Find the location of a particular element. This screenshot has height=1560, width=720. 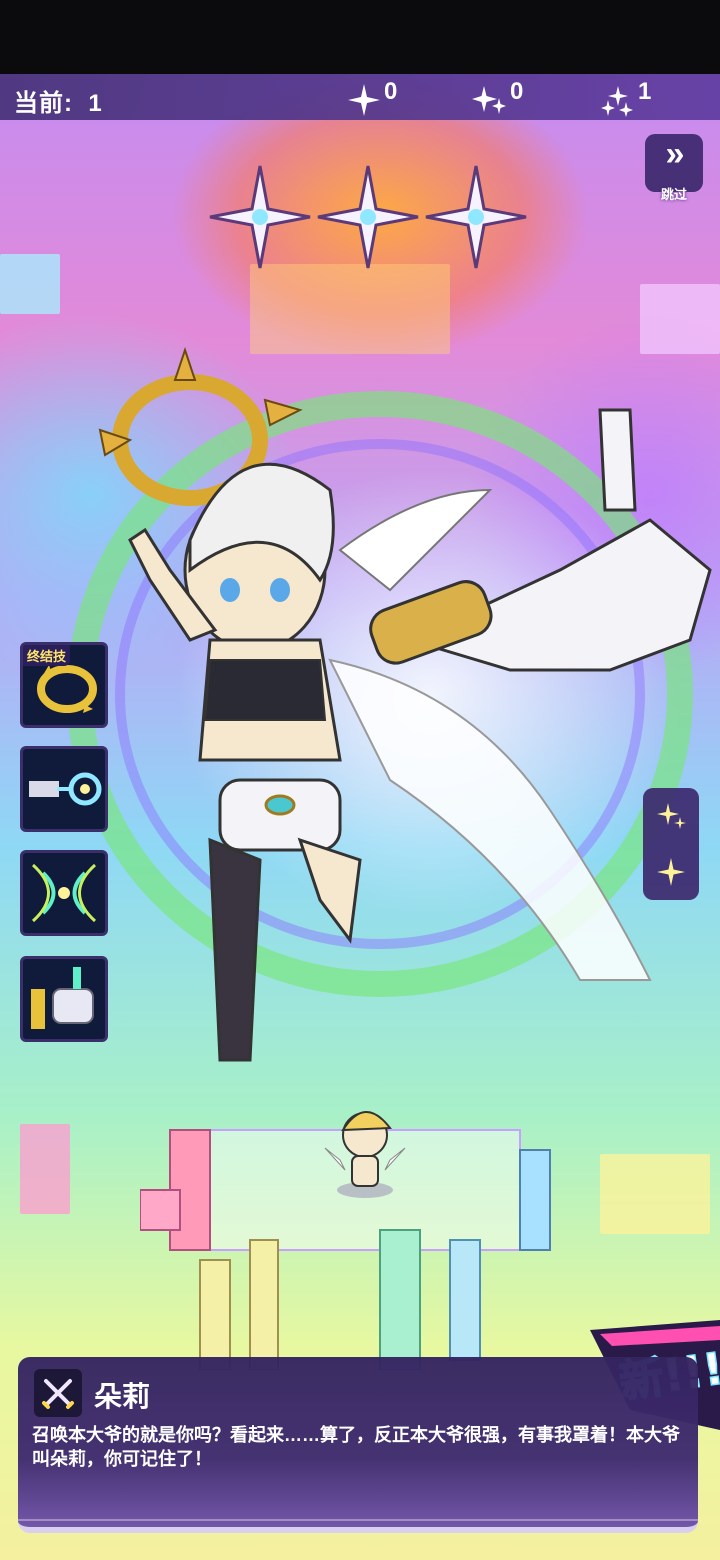

beam-skill-icon is located at coordinates (65, 789).